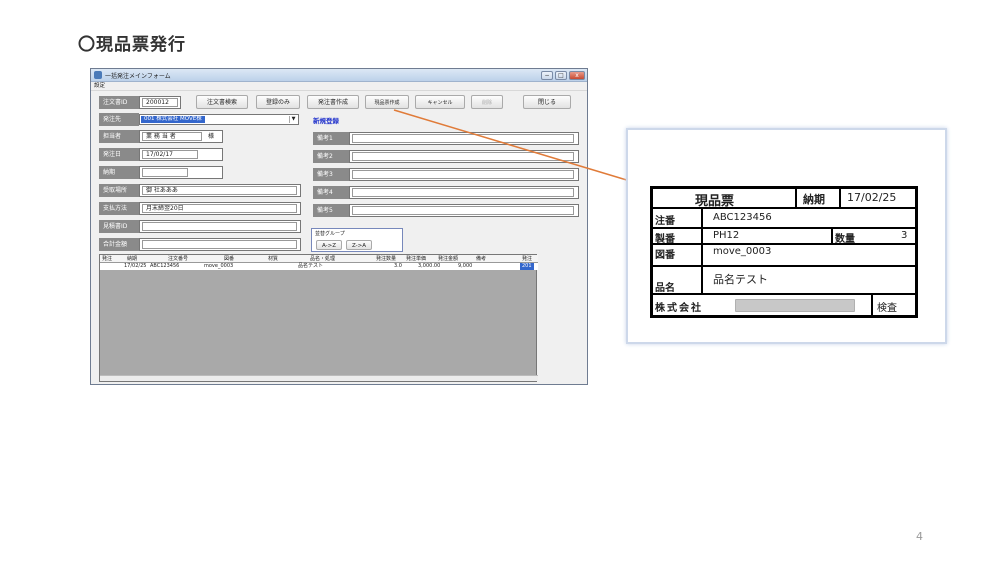 Image resolution: width=1000 pixels, height=563 pixels. I want to click on tag-drawing-label-cell: 図番, so click(677, 255).